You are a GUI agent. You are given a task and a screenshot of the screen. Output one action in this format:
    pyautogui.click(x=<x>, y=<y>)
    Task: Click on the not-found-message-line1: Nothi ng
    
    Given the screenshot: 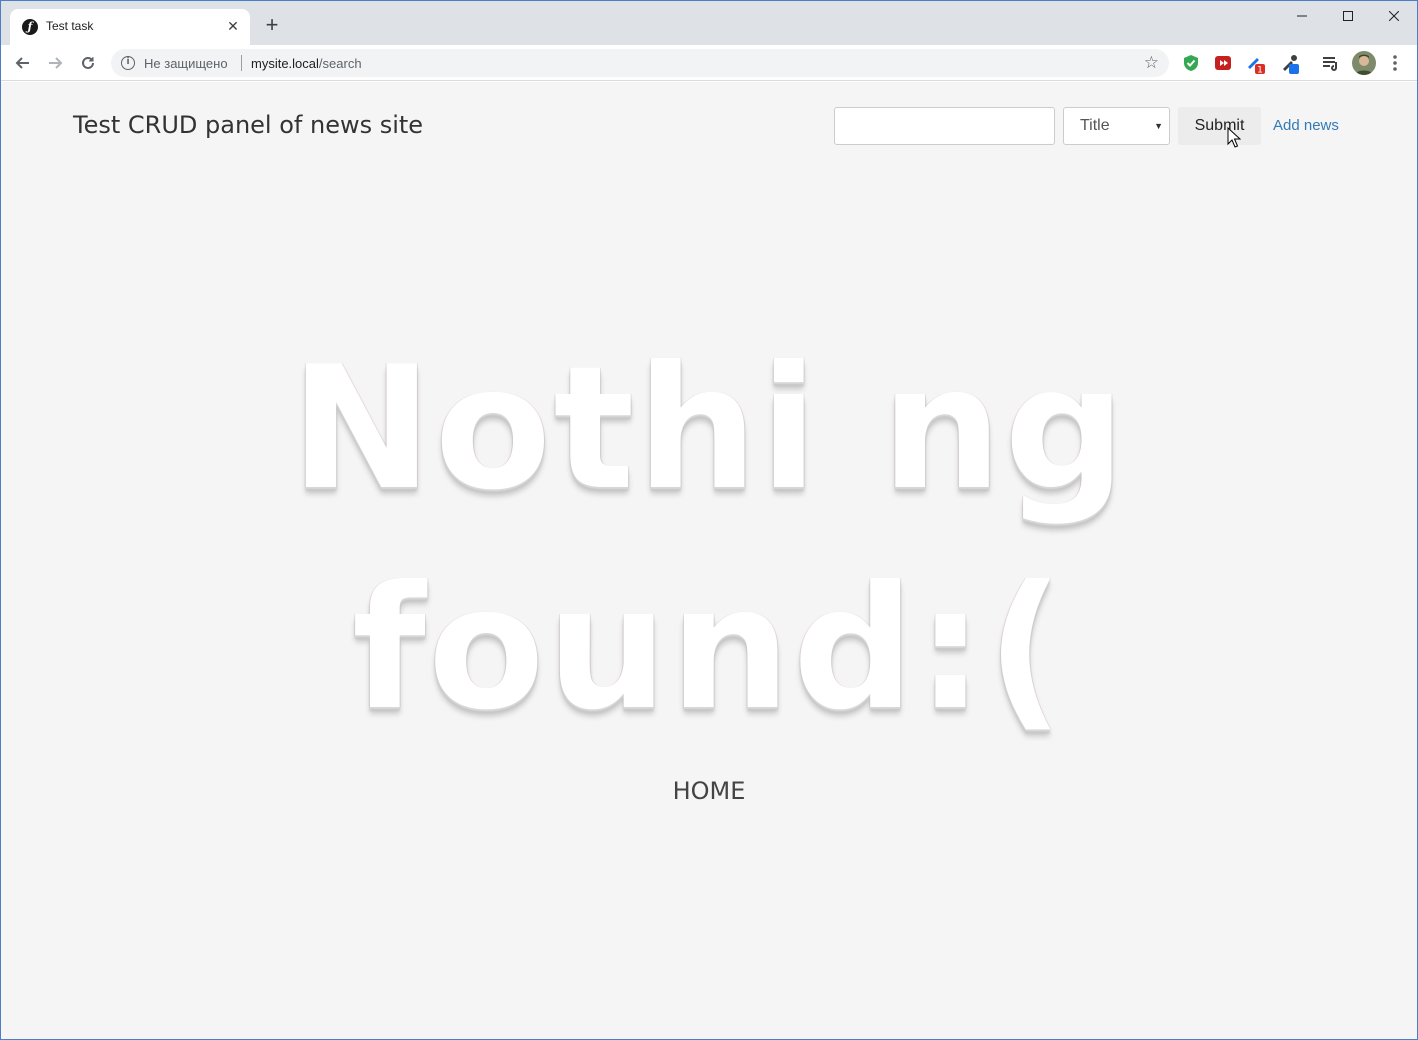 What is the action you would take?
    pyautogui.click(x=709, y=429)
    